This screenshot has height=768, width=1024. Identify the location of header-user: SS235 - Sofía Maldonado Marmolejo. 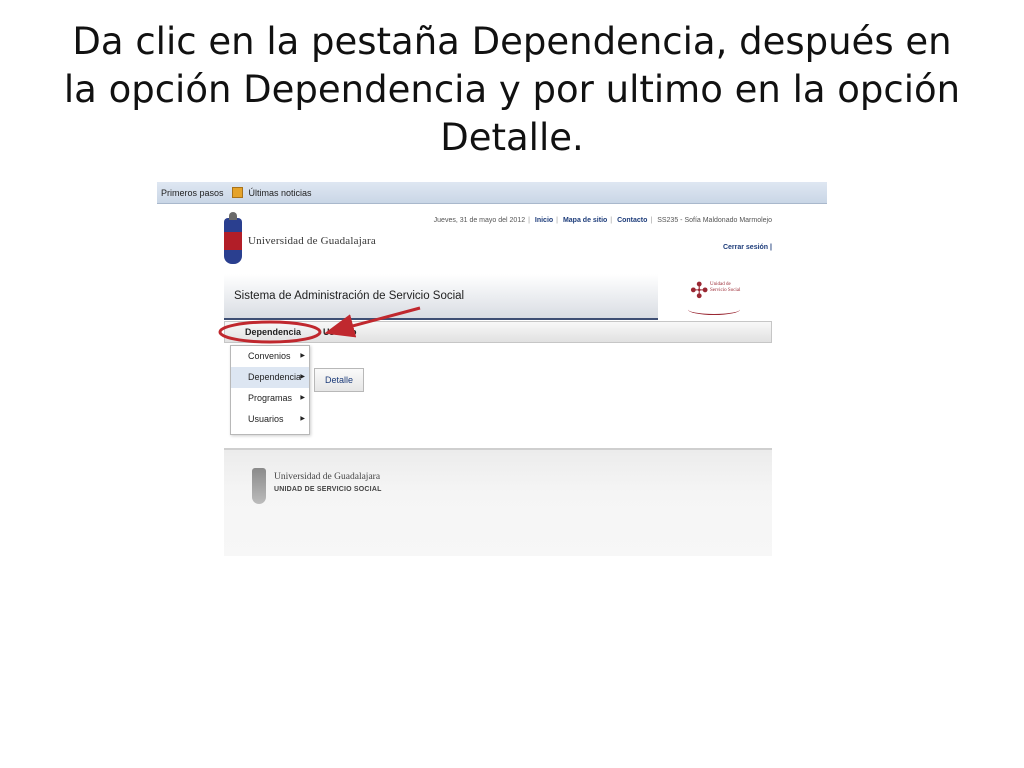
(714, 220).